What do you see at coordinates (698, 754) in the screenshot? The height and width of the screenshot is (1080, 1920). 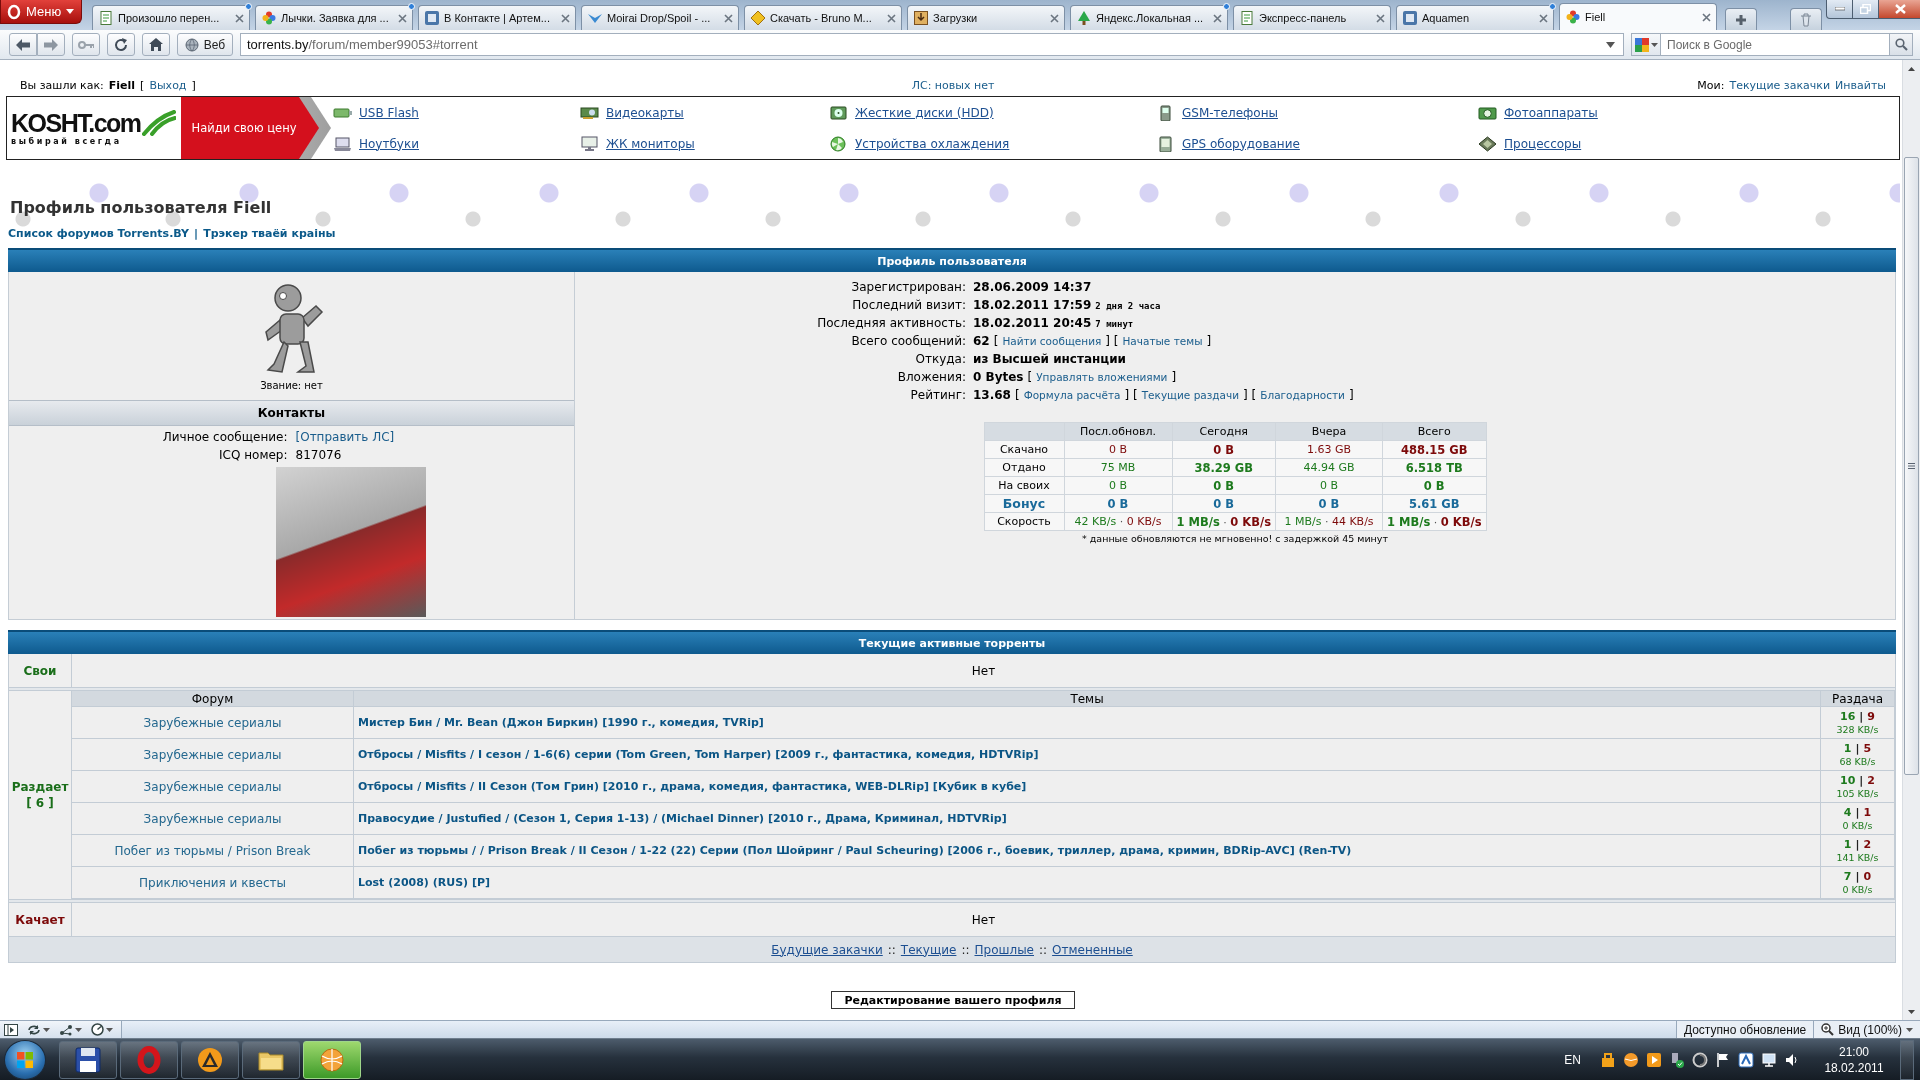 I see `topic-link: Отбросы / Misfits / I сезон / 1-6(6) серии (Tom Green, Tom Harper) [2009 г., фантастика, комедия, HDTVRip]` at bounding box center [698, 754].